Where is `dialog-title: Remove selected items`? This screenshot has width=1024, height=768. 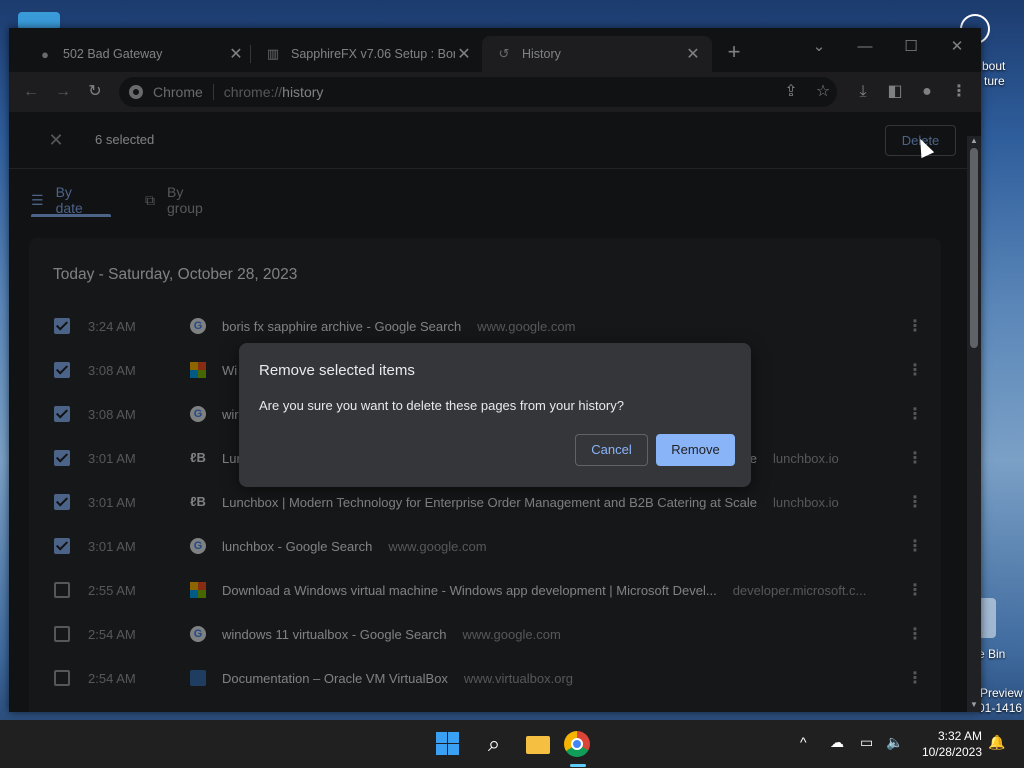 dialog-title: Remove selected items is located at coordinates (337, 370).